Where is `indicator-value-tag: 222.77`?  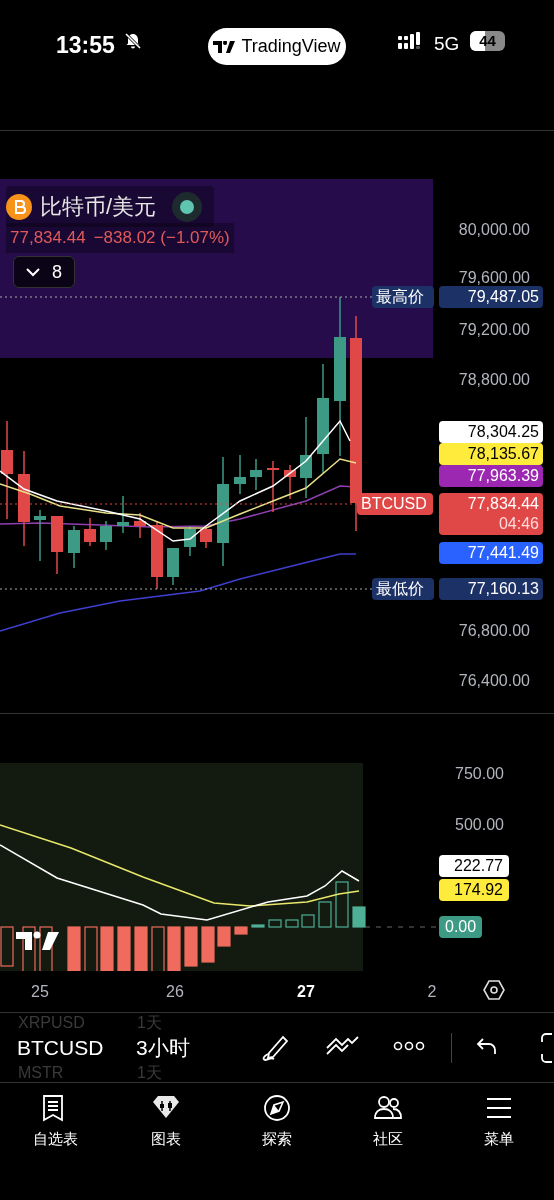
indicator-value-tag: 222.77 is located at coordinates (474, 866).